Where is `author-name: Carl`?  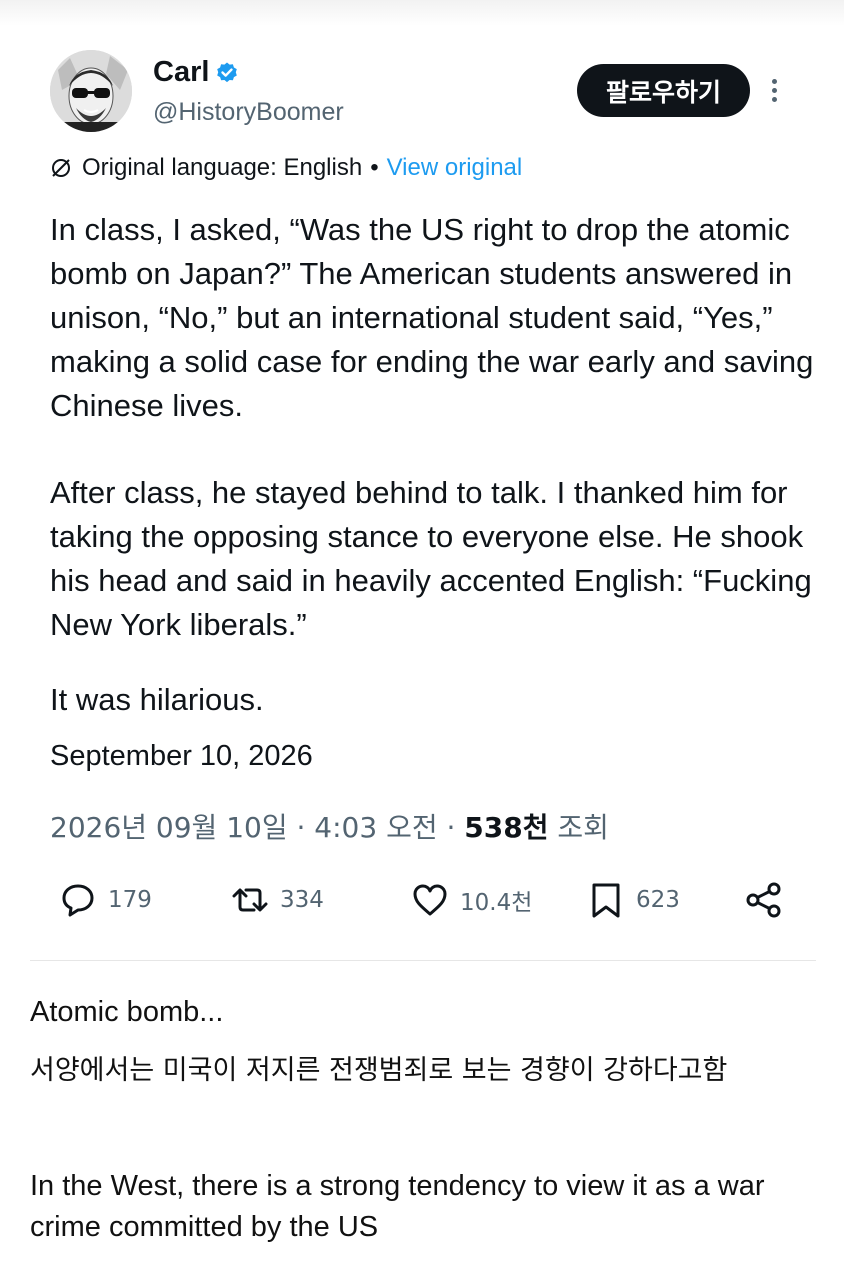
author-name: Carl is located at coordinates (181, 72).